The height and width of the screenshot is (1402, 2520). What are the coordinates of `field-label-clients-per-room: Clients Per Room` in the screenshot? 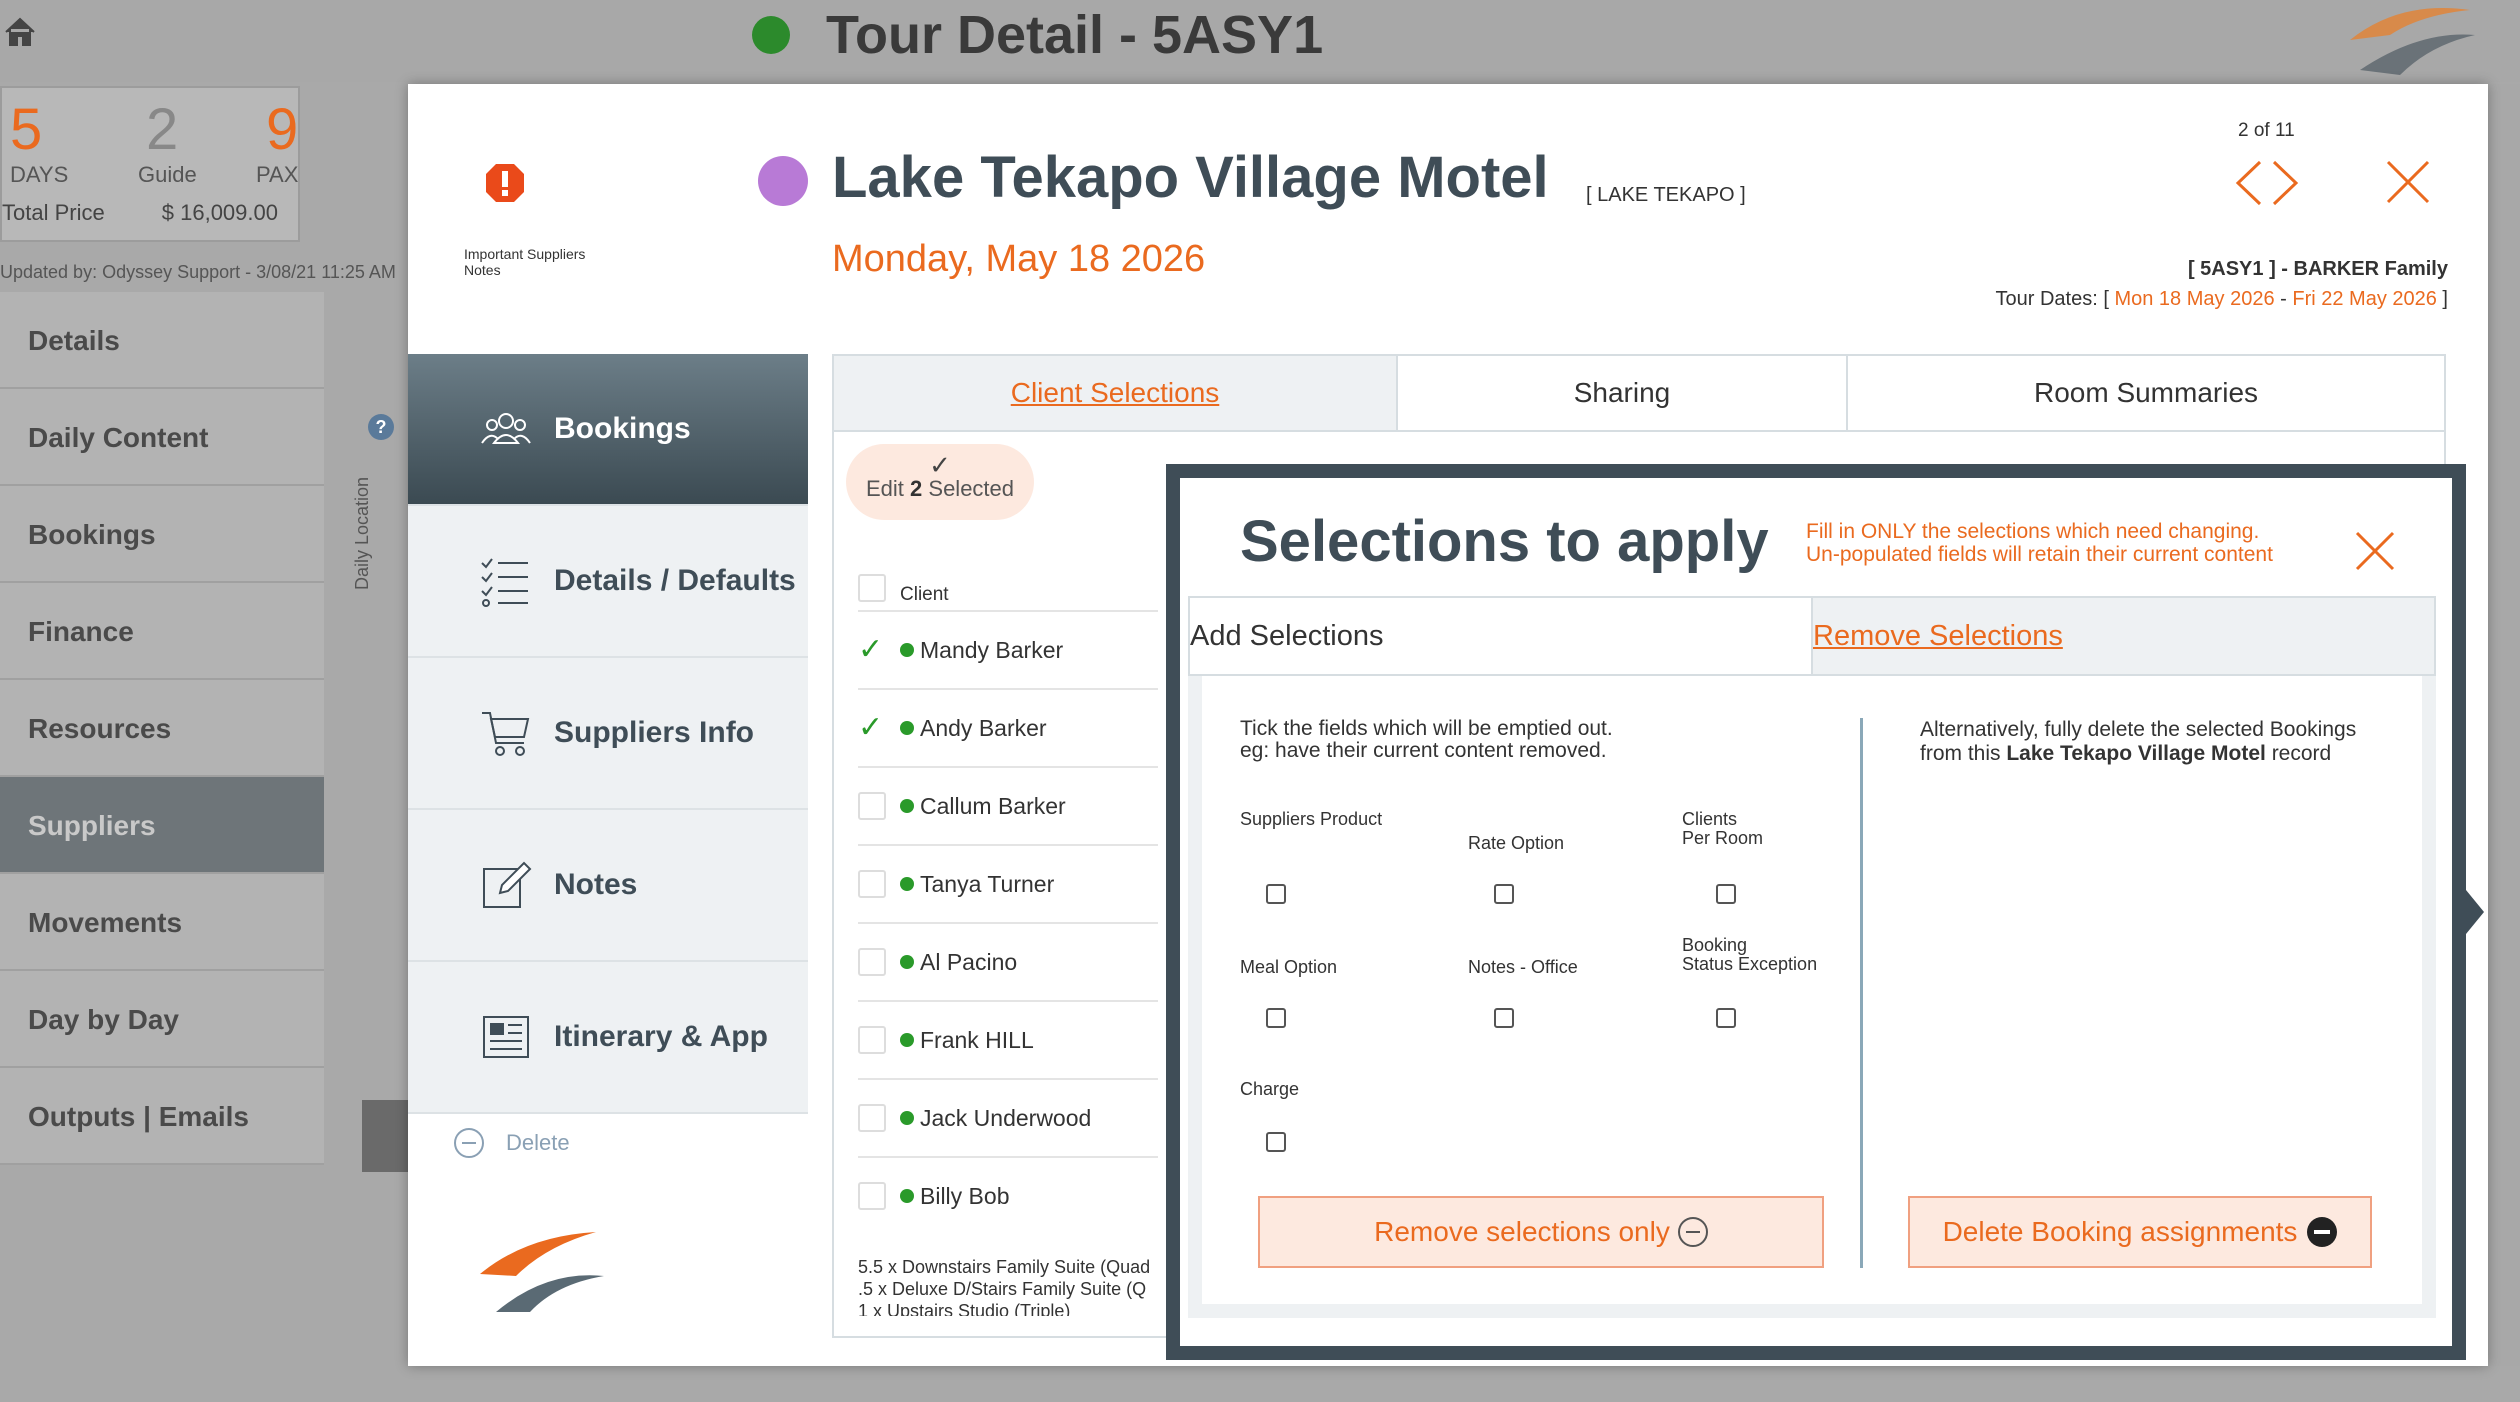 It's located at (1722, 829).